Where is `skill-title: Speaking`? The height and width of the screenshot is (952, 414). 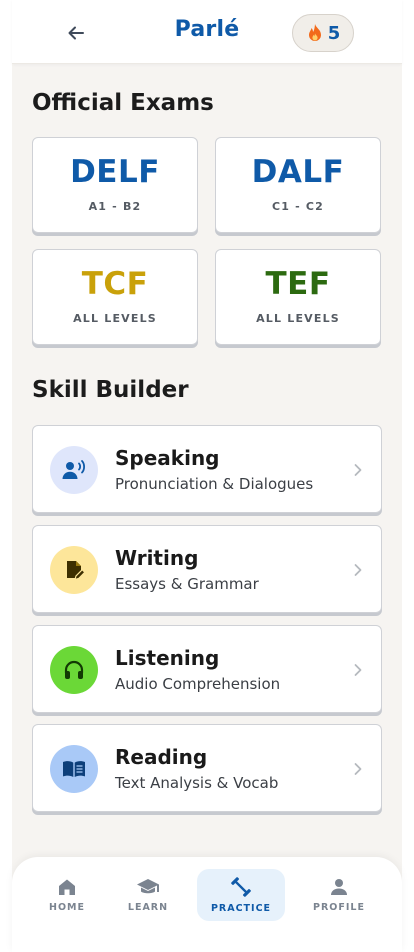
skill-title: Speaking is located at coordinates (167, 458).